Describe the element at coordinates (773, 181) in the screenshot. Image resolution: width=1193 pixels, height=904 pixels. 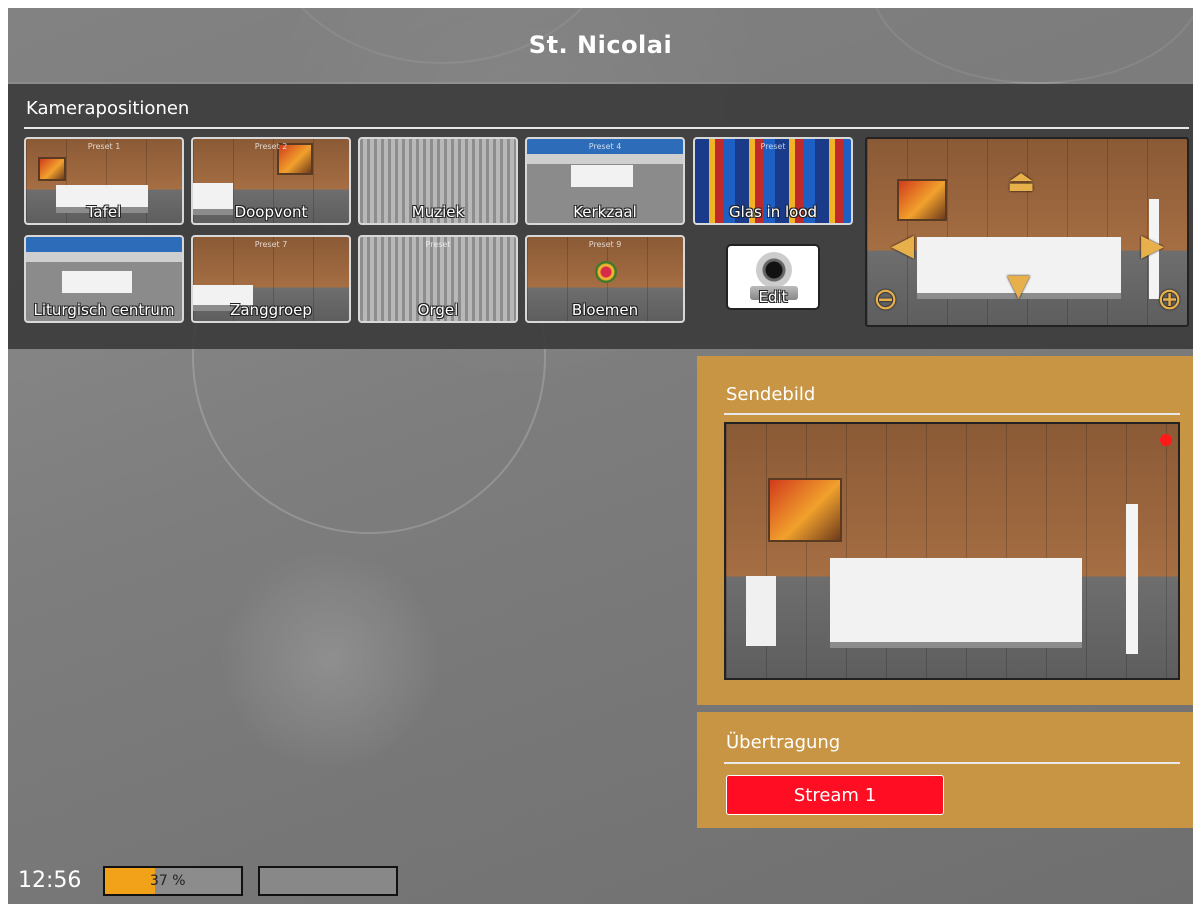
I see `preset-glas-in-lood: Preset Glas in lood` at that location.